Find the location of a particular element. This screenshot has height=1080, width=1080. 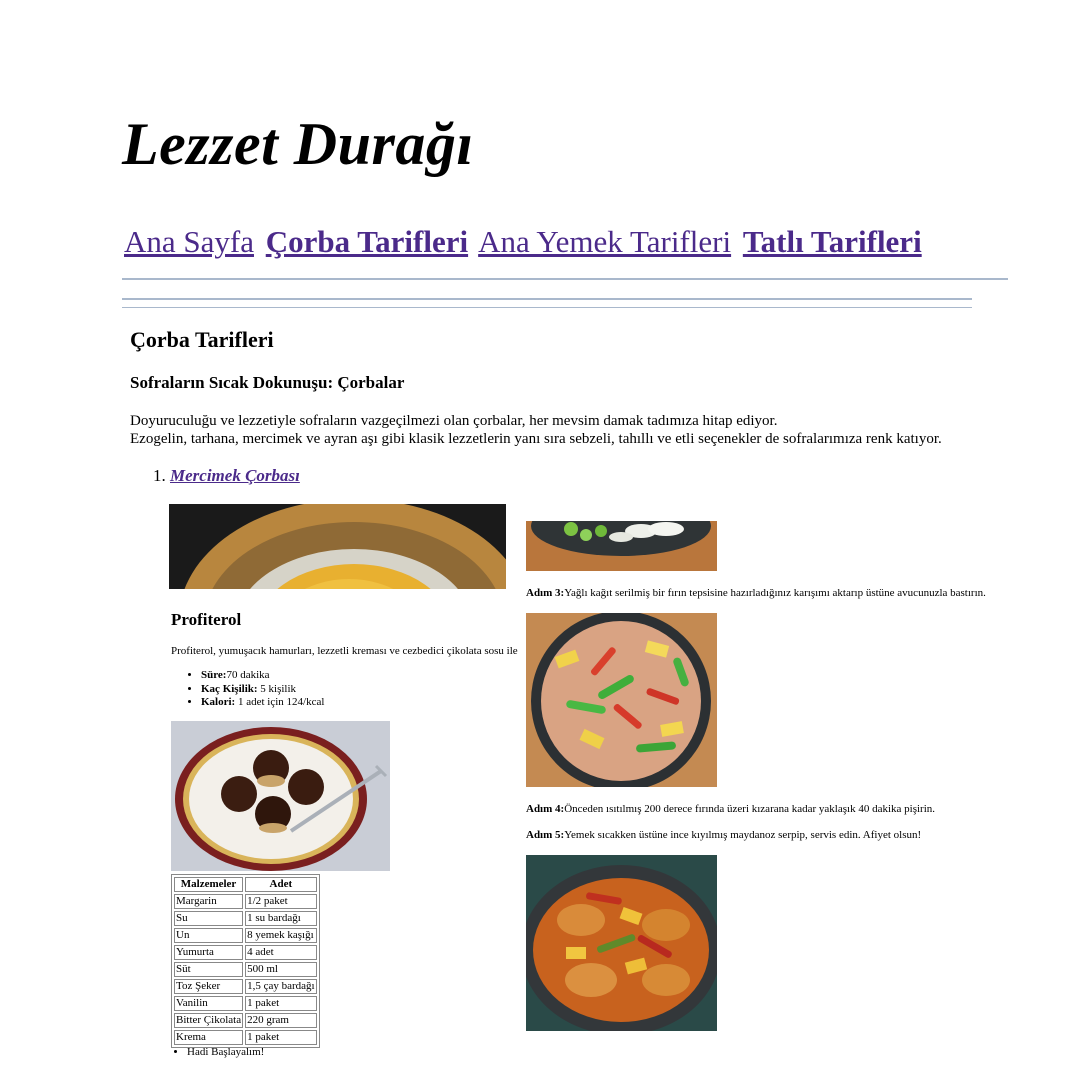

table-row: Süt 500 ml is located at coordinates (245, 969).